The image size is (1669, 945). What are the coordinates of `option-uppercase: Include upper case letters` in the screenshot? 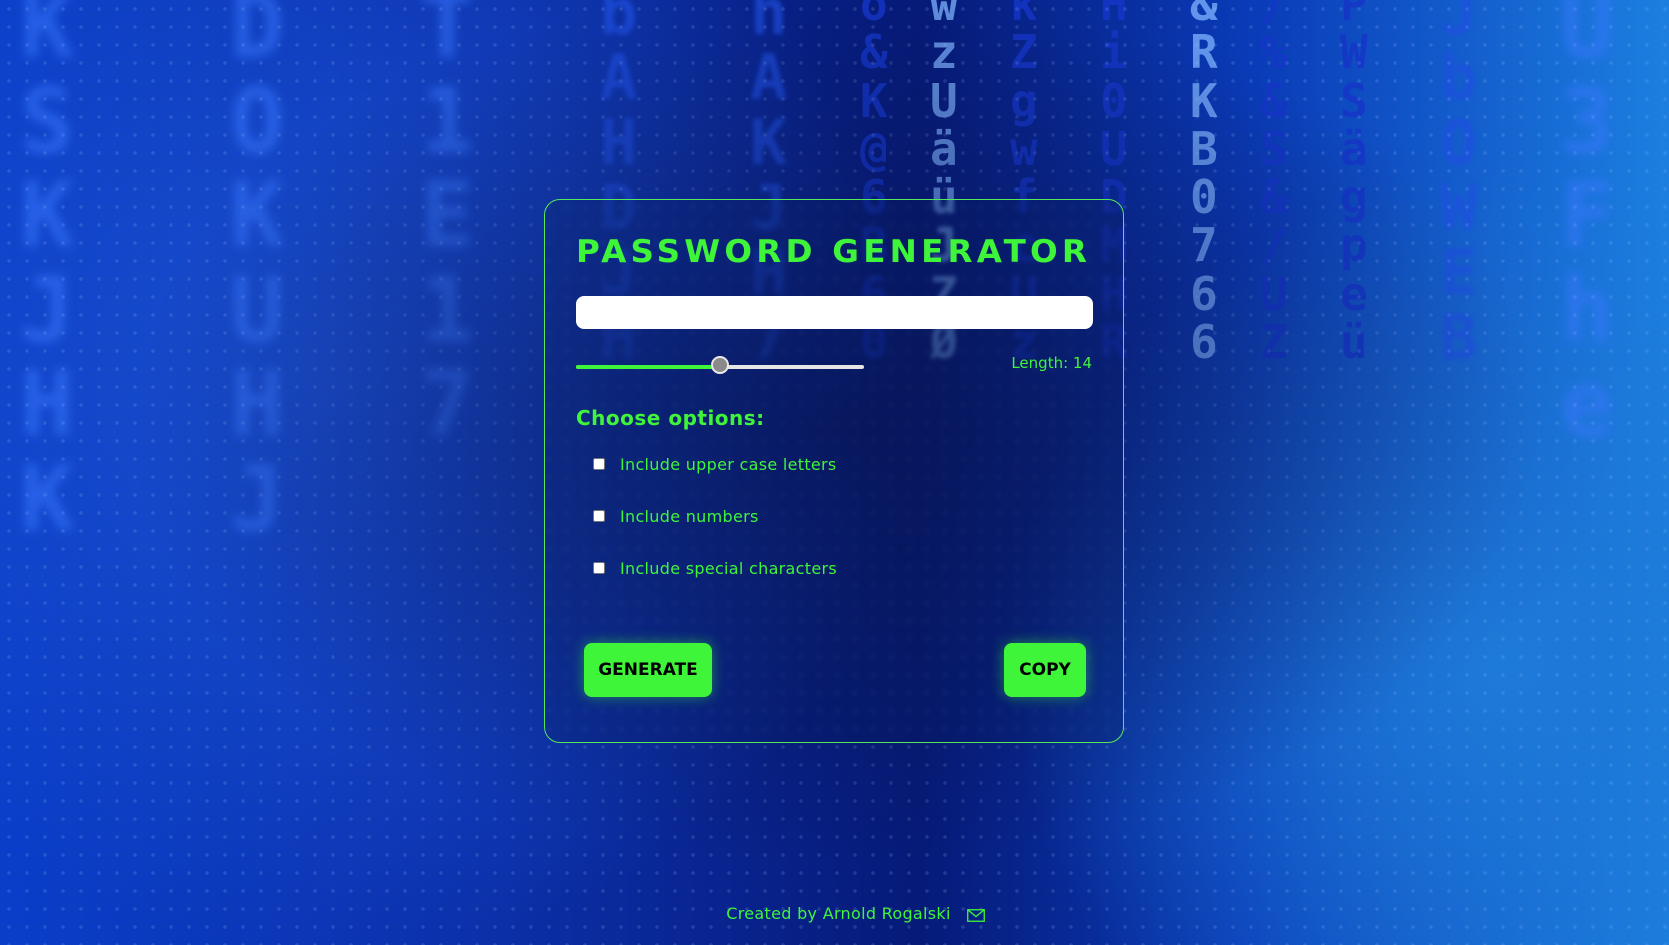 It's located at (715, 464).